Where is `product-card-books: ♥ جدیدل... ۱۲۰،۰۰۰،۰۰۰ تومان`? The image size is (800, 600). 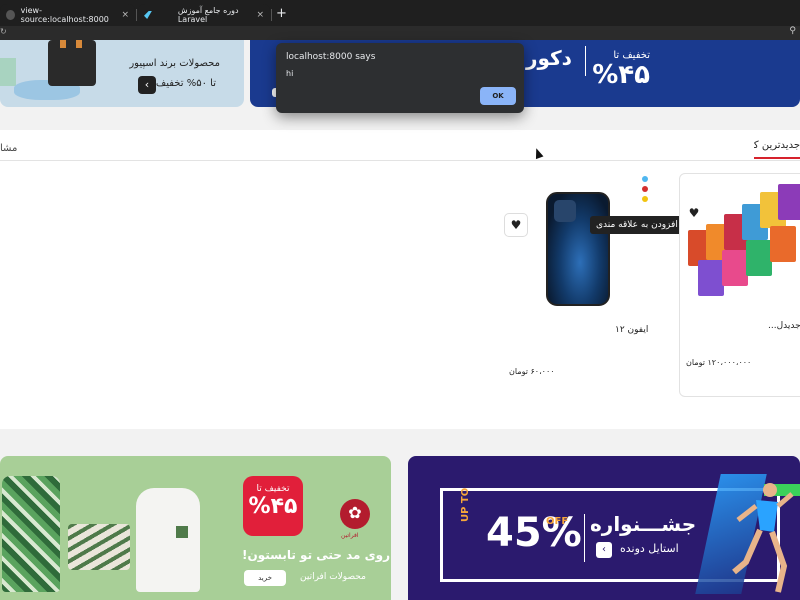 product-card-books: ♥ جدیدل... ۱۲۰،۰۰۰،۰۰۰ تومان is located at coordinates (739, 285).